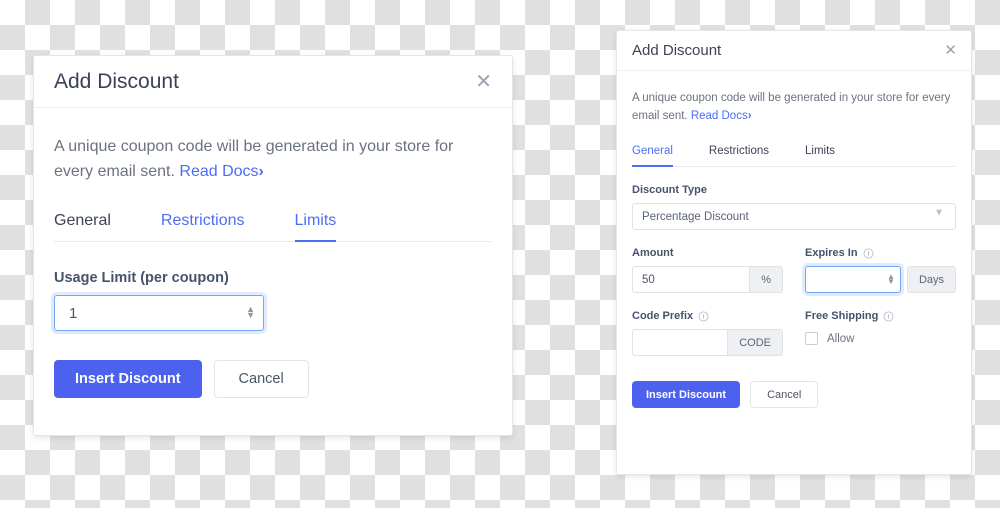 Image resolution: width=1000 pixels, height=508 pixels. Describe the element at coordinates (73, 313) in the screenshot. I see `usage-limit-value: 1` at that location.